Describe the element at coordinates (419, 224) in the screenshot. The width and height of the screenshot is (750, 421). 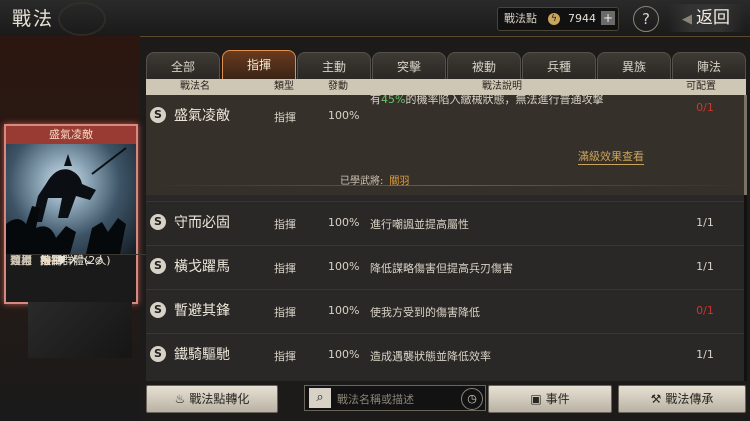
I see `skill-description: 進行嘲諷並提高屬性` at that location.